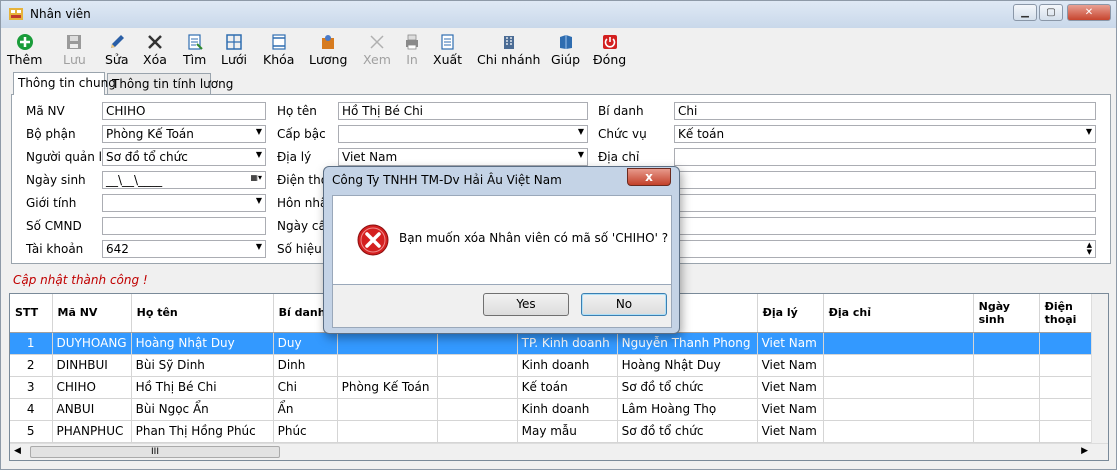 The height and width of the screenshot is (470, 1117). I want to click on scroll-right-icon: ▶, so click(1084, 451).